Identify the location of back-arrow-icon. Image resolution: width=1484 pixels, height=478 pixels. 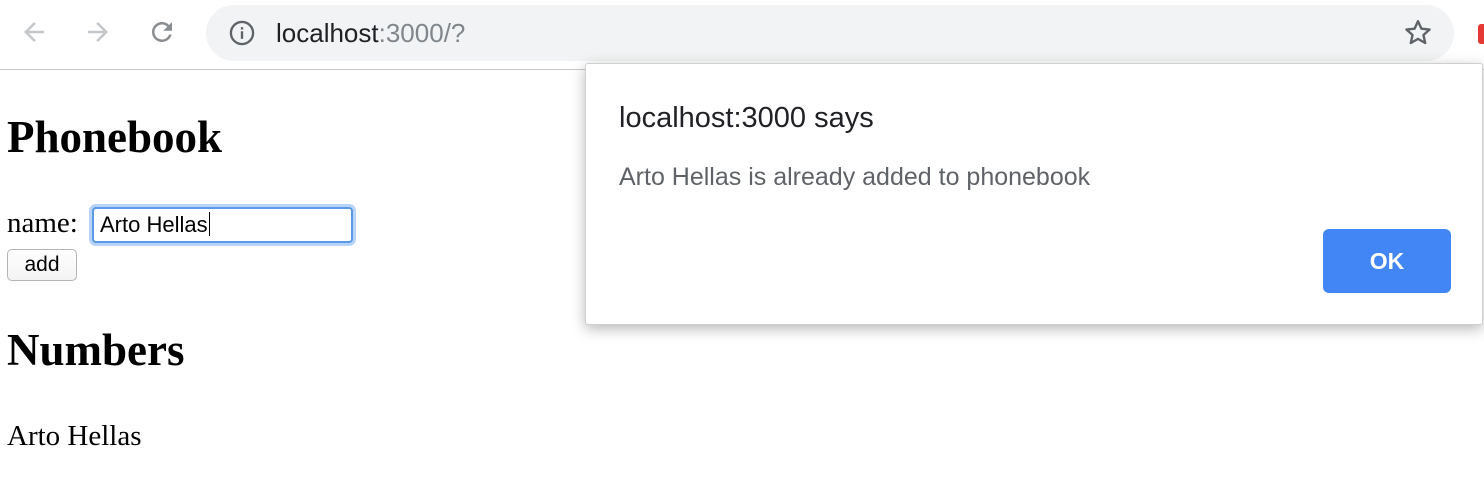
(34, 32).